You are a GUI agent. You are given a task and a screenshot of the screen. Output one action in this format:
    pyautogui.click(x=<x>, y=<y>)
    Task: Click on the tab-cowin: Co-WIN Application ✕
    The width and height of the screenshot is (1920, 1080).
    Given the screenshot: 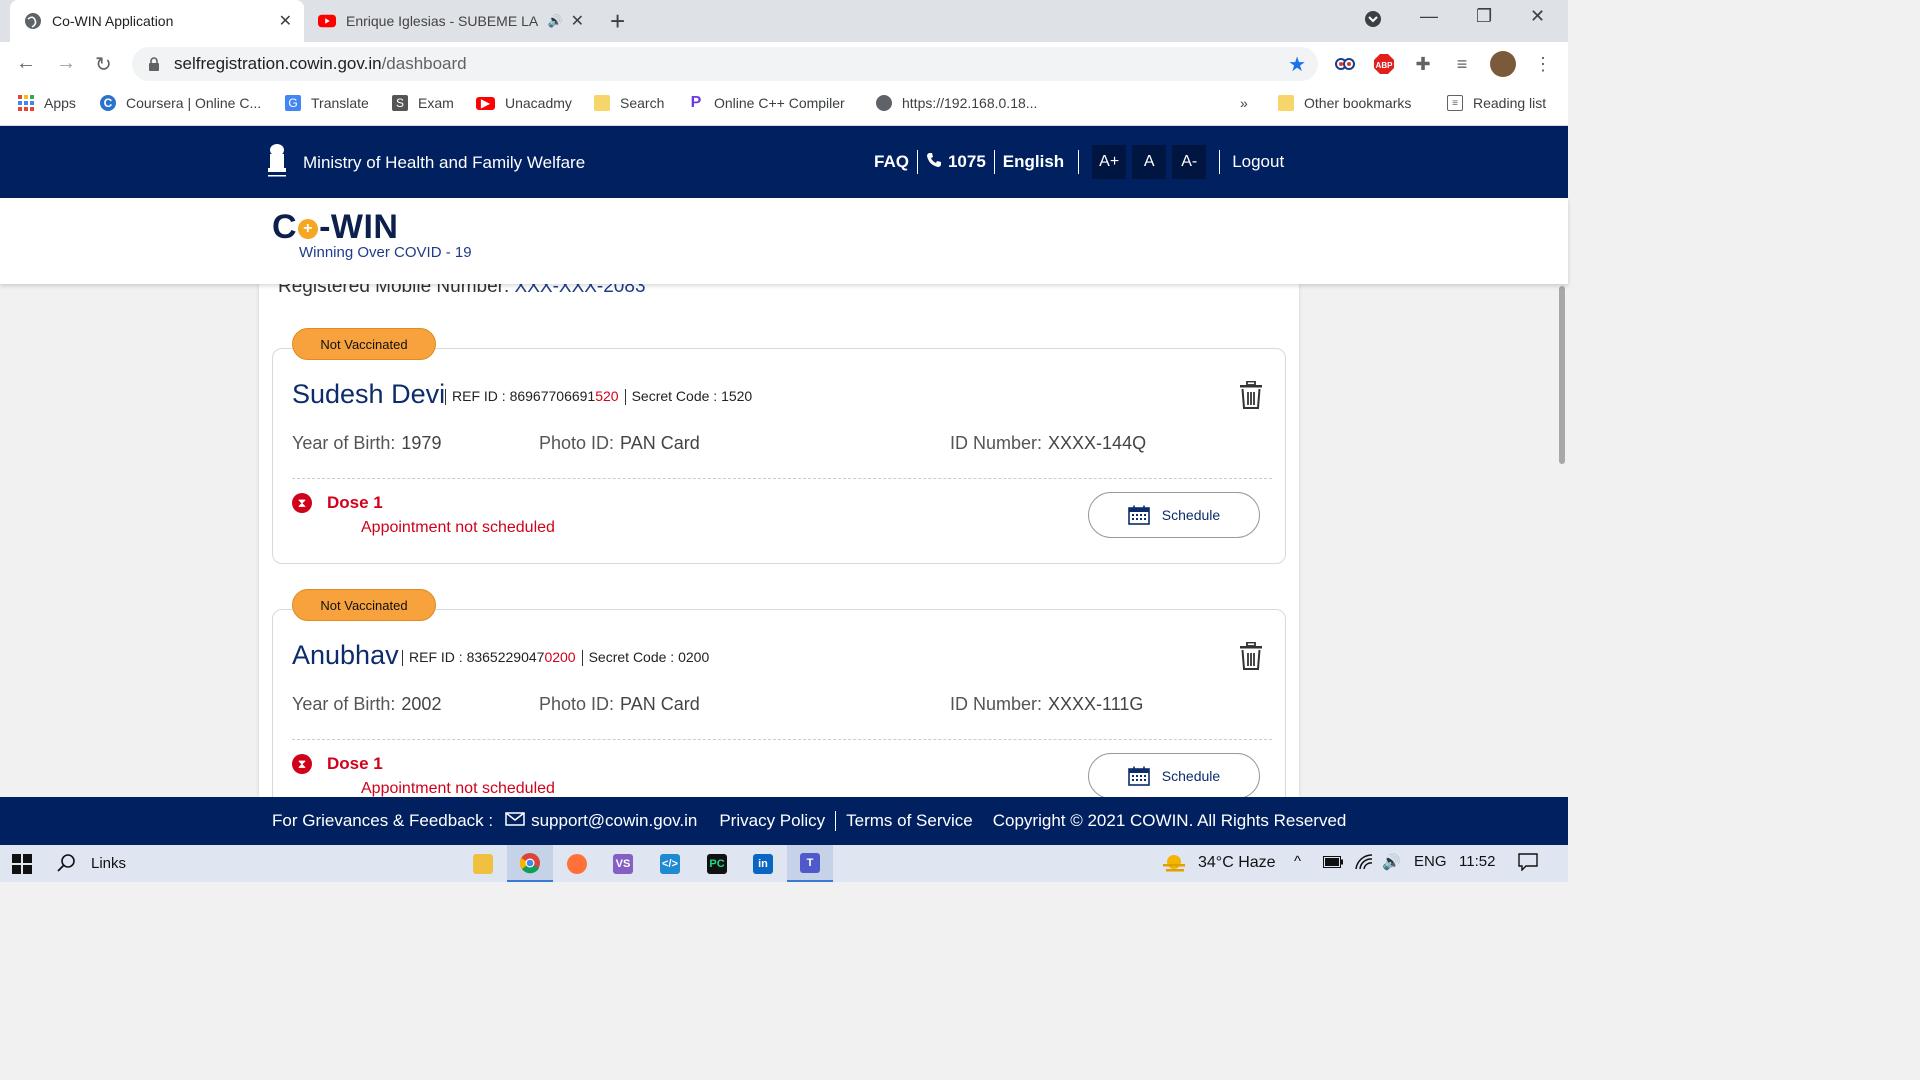 What is the action you would take?
    pyautogui.click(x=157, y=21)
    